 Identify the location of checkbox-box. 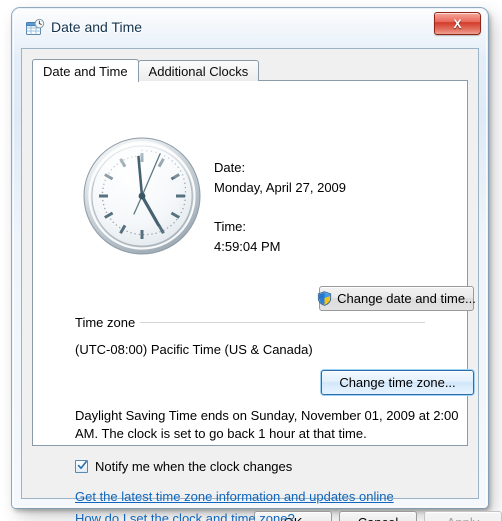
(81, 466).